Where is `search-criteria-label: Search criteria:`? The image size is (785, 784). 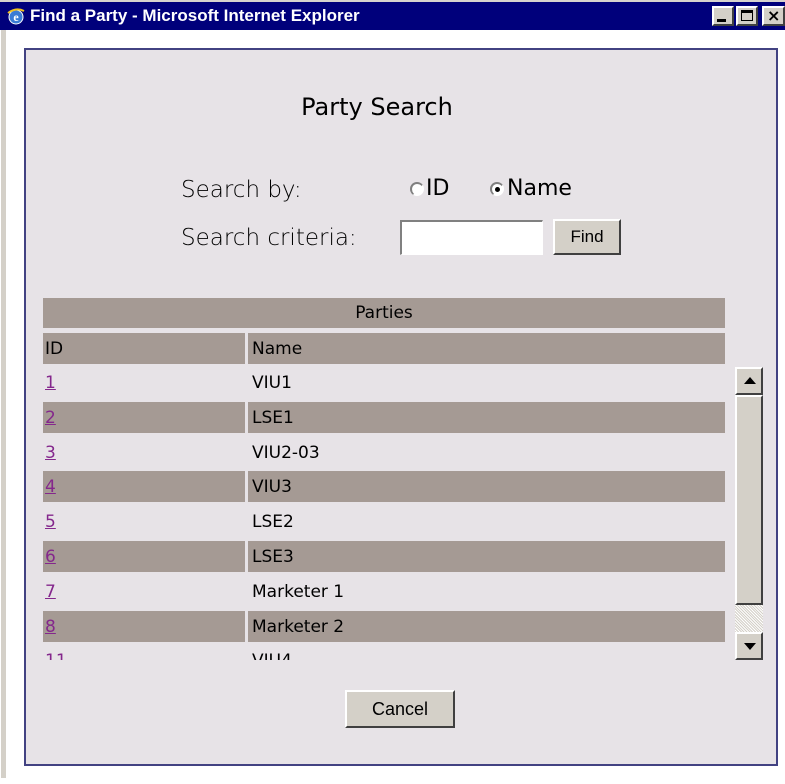
search-criteria-label: Search criteria: is located at coordinates (269, 238).